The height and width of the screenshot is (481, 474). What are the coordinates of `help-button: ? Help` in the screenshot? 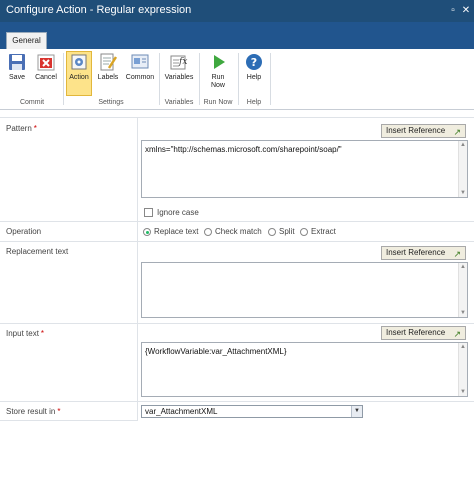 It's located at (254, 66).